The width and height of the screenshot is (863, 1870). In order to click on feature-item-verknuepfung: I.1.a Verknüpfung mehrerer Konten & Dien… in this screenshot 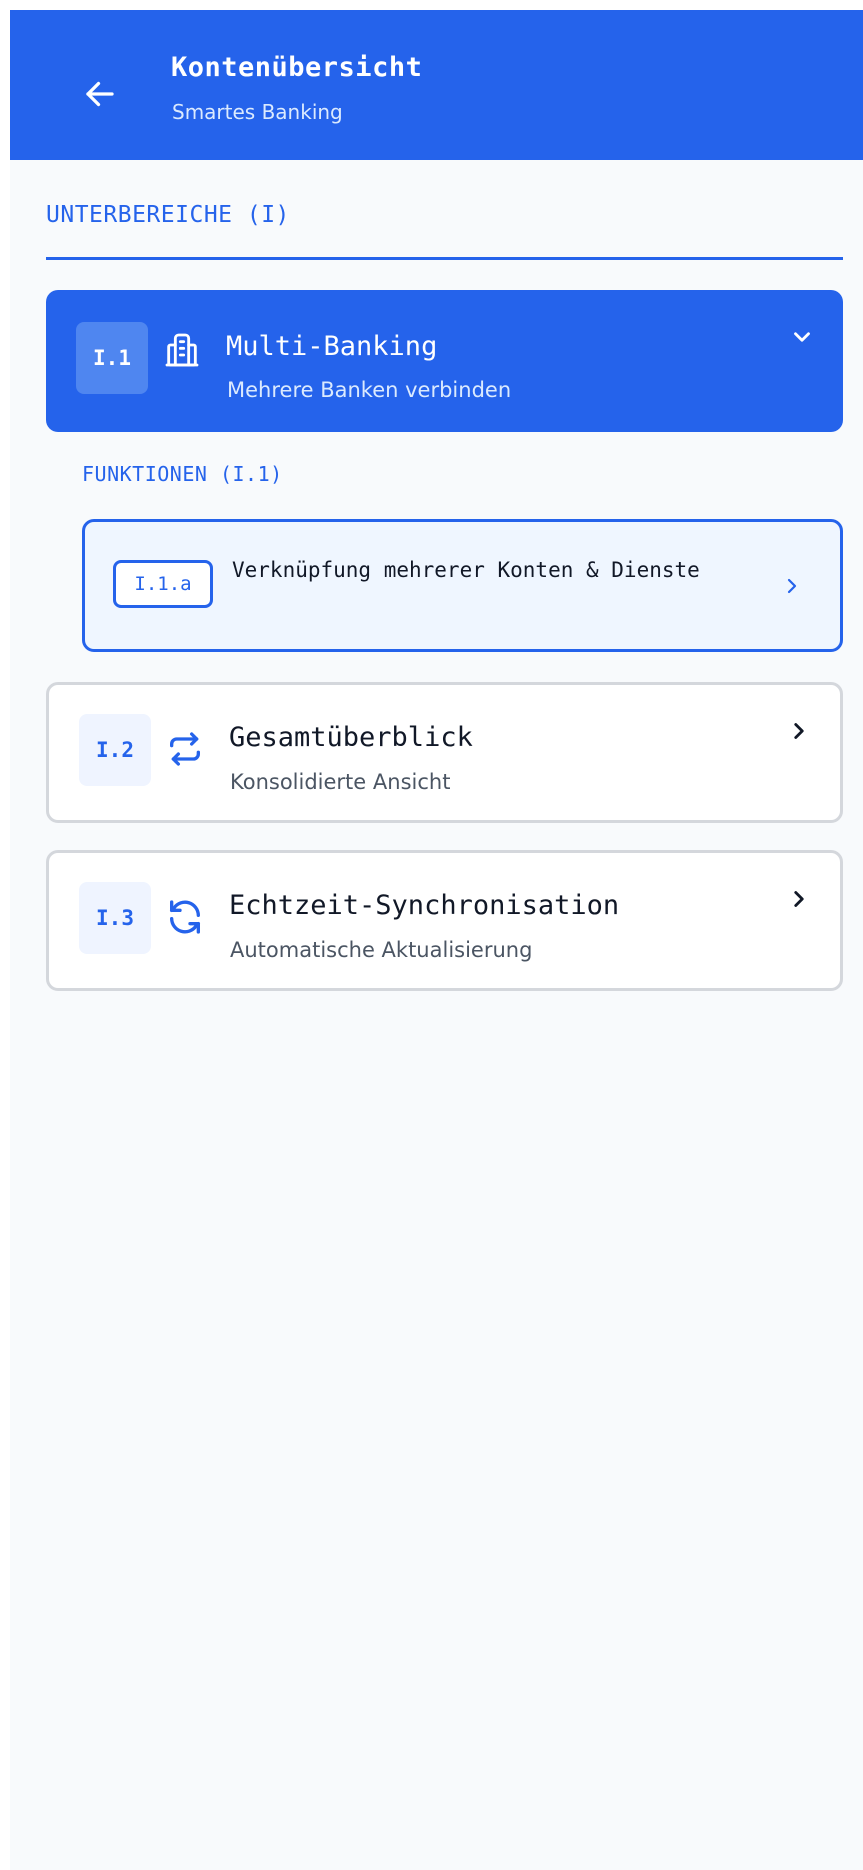, I will do `click(462, 585)`.